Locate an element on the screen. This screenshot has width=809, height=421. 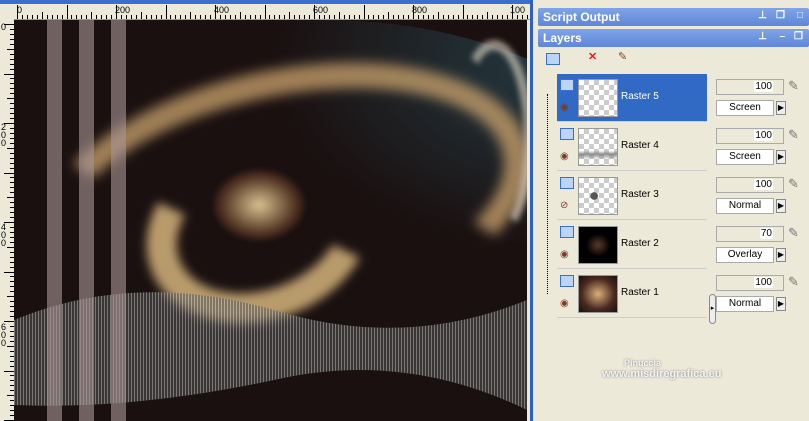
hidden-eye-icon: ⊘ is located at coordinates (564, 205).